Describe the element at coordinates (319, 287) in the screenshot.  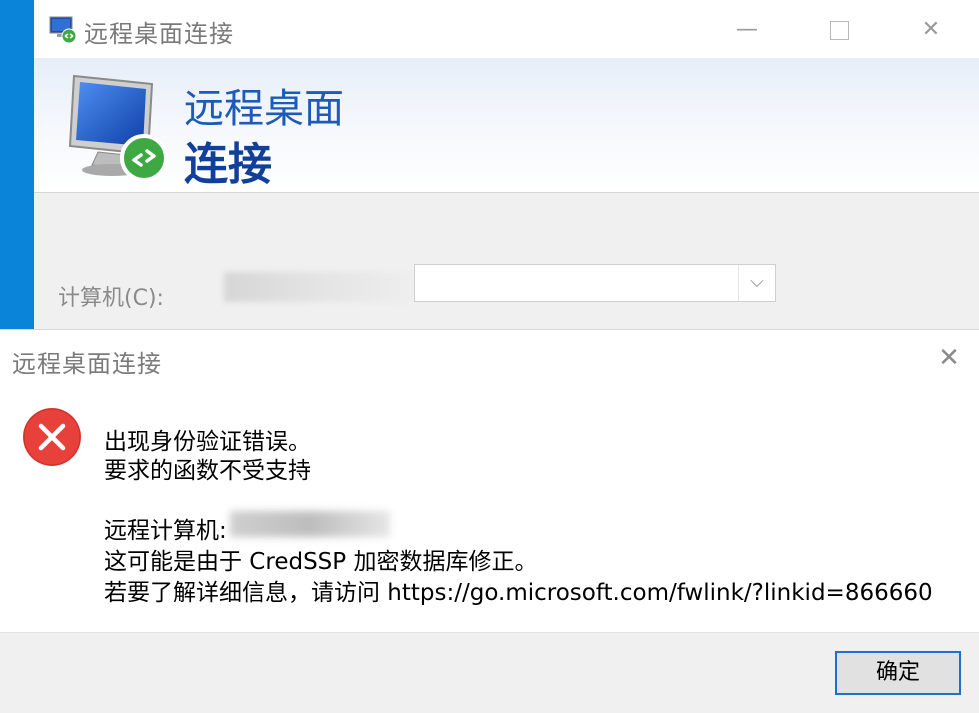
I see `computer-value-redacted` at that location.